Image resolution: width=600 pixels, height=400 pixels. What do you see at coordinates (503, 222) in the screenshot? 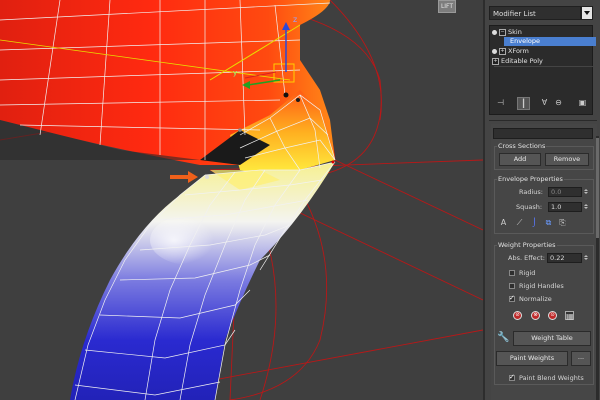
I see `absolute-falloff-icon: A` at bounding box center [503, 222].